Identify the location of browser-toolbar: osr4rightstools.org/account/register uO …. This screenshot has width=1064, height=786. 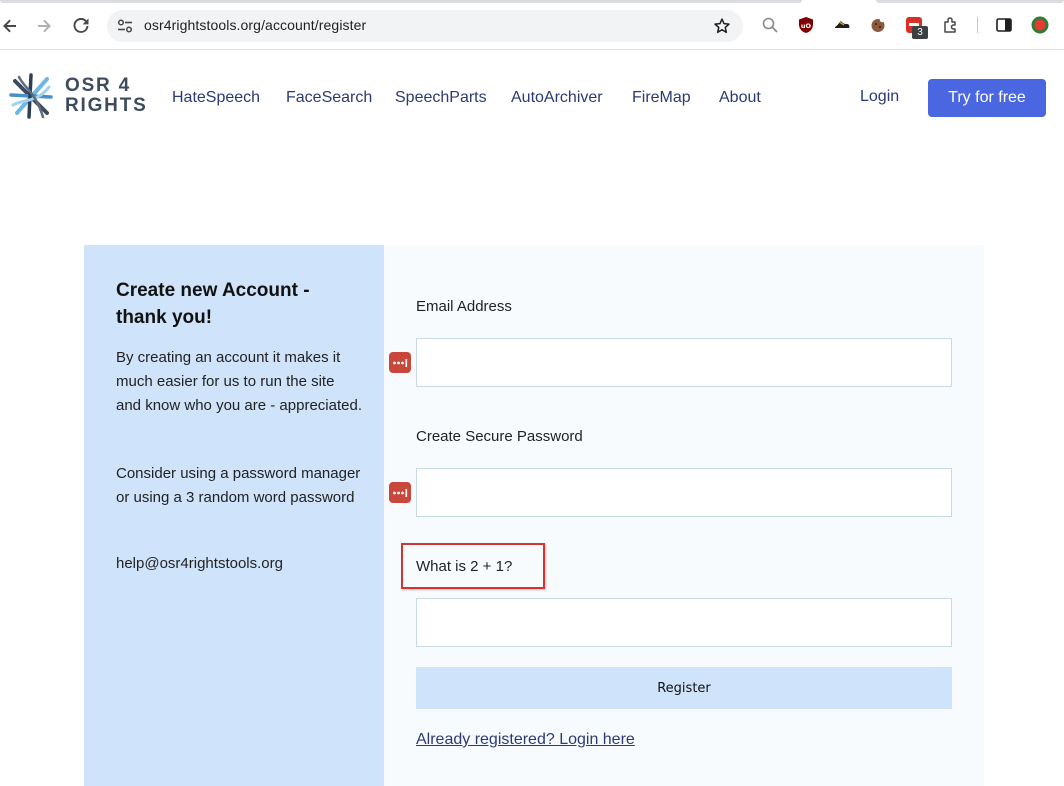
(532, 25).